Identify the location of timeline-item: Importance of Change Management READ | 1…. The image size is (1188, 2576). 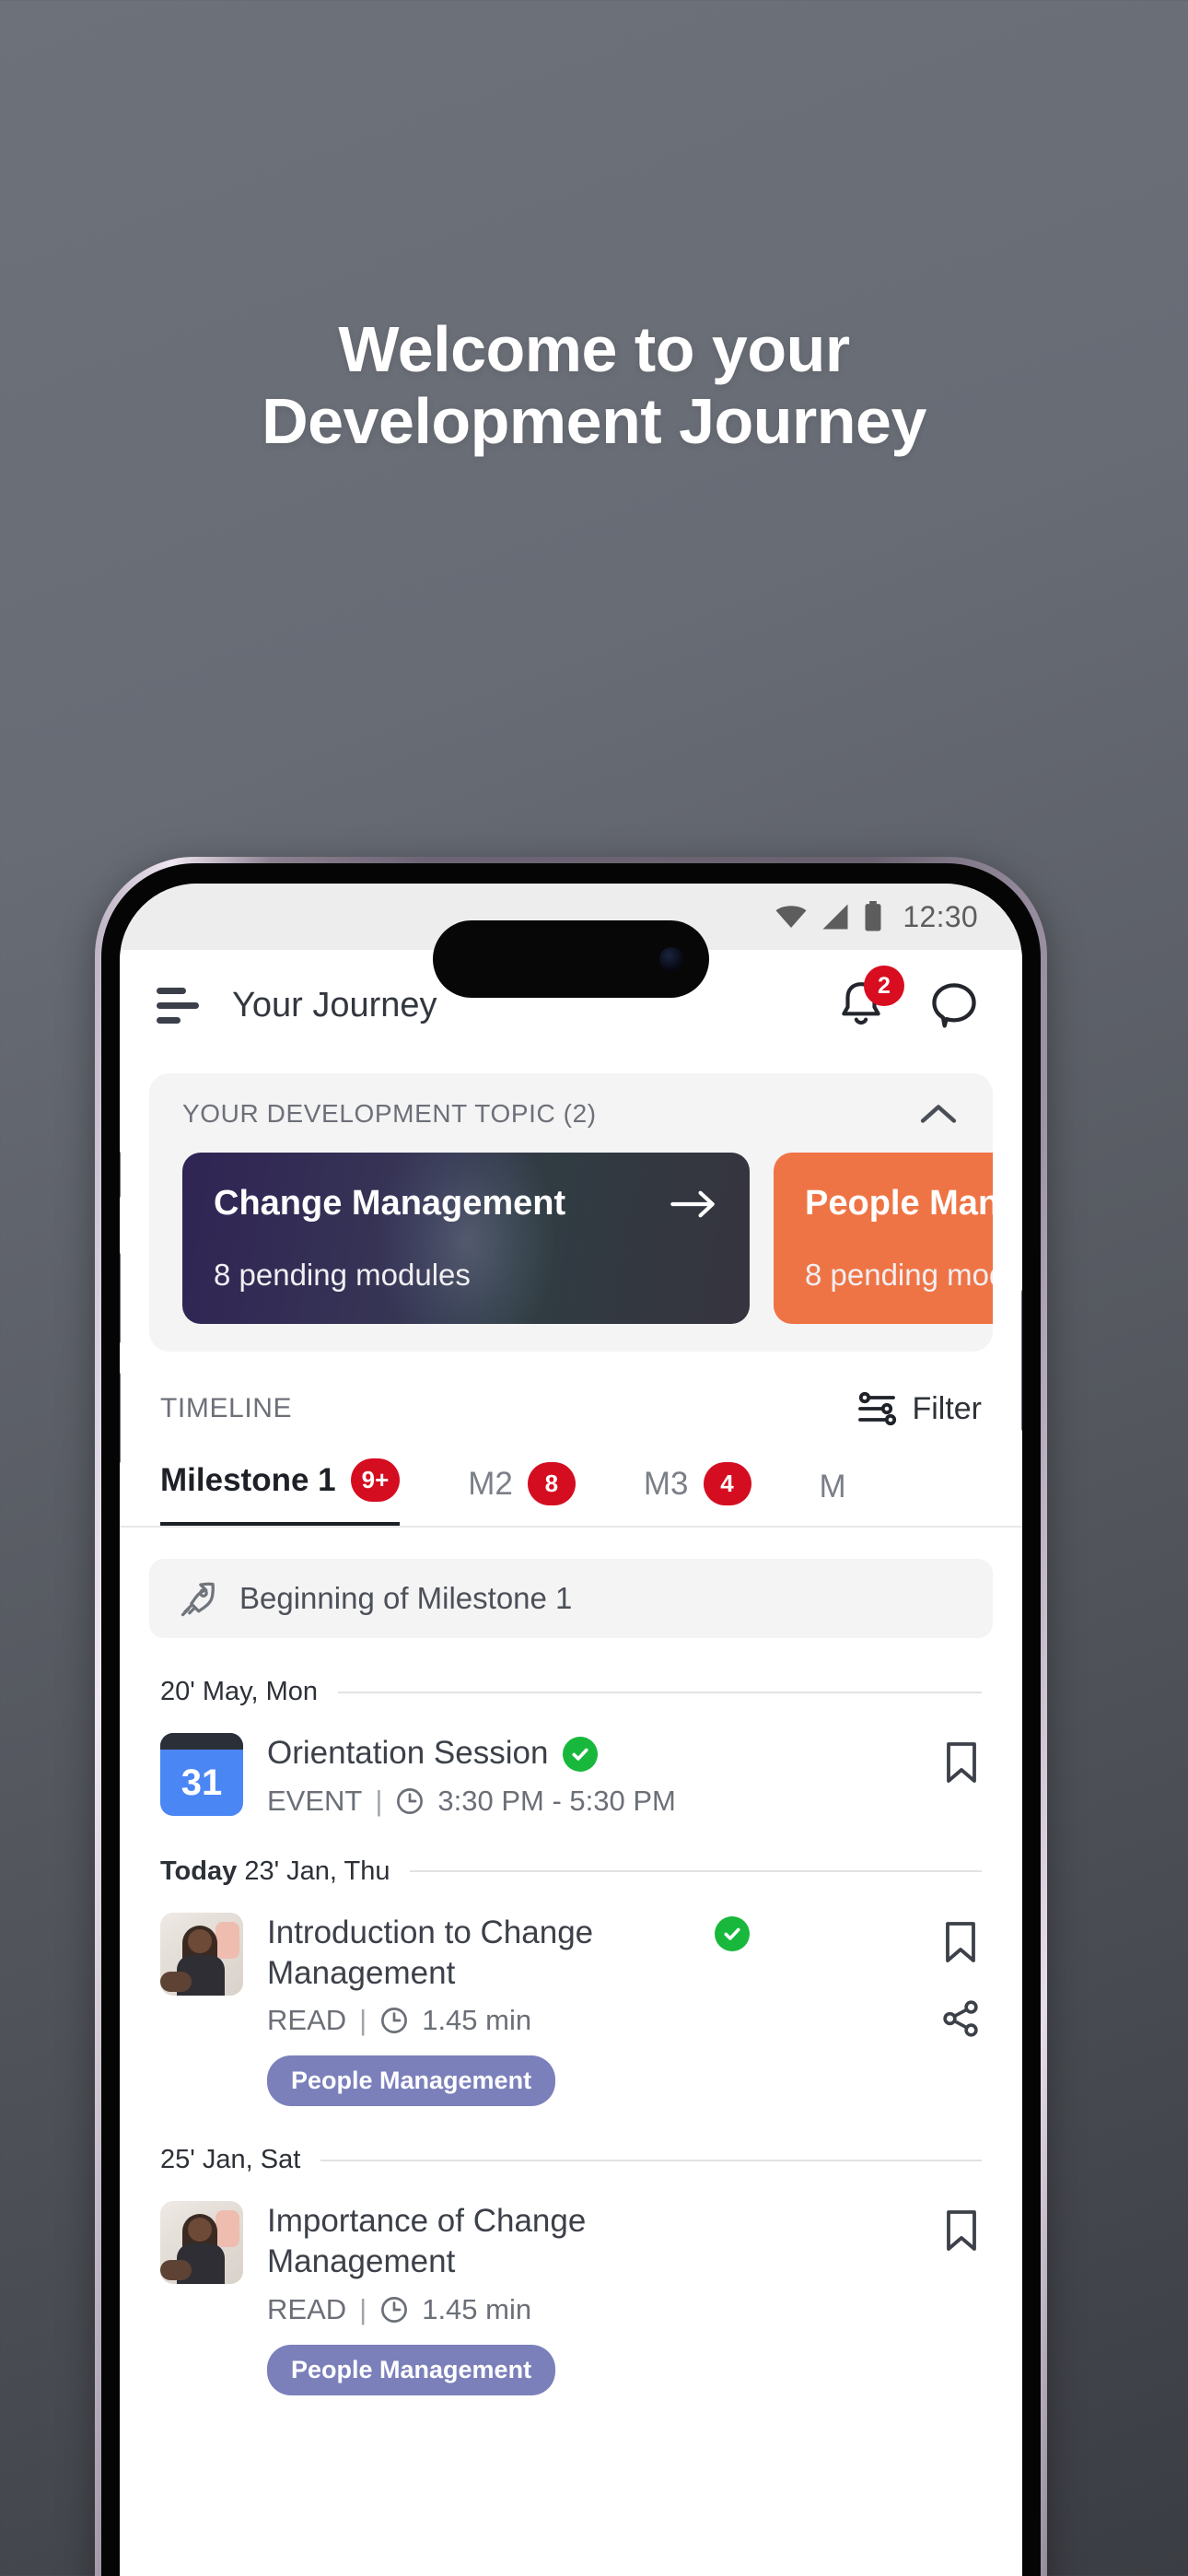
(571, 2285).